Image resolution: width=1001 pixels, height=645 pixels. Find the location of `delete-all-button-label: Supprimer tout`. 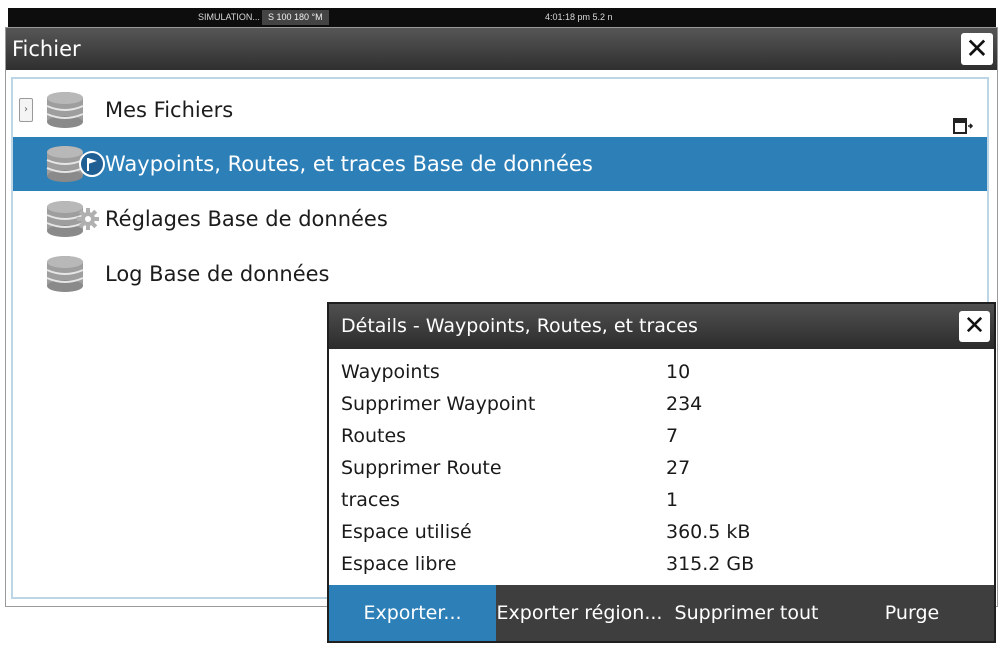

delete-all-button-label: Supprimer tout is located at coordinates (746, 613).